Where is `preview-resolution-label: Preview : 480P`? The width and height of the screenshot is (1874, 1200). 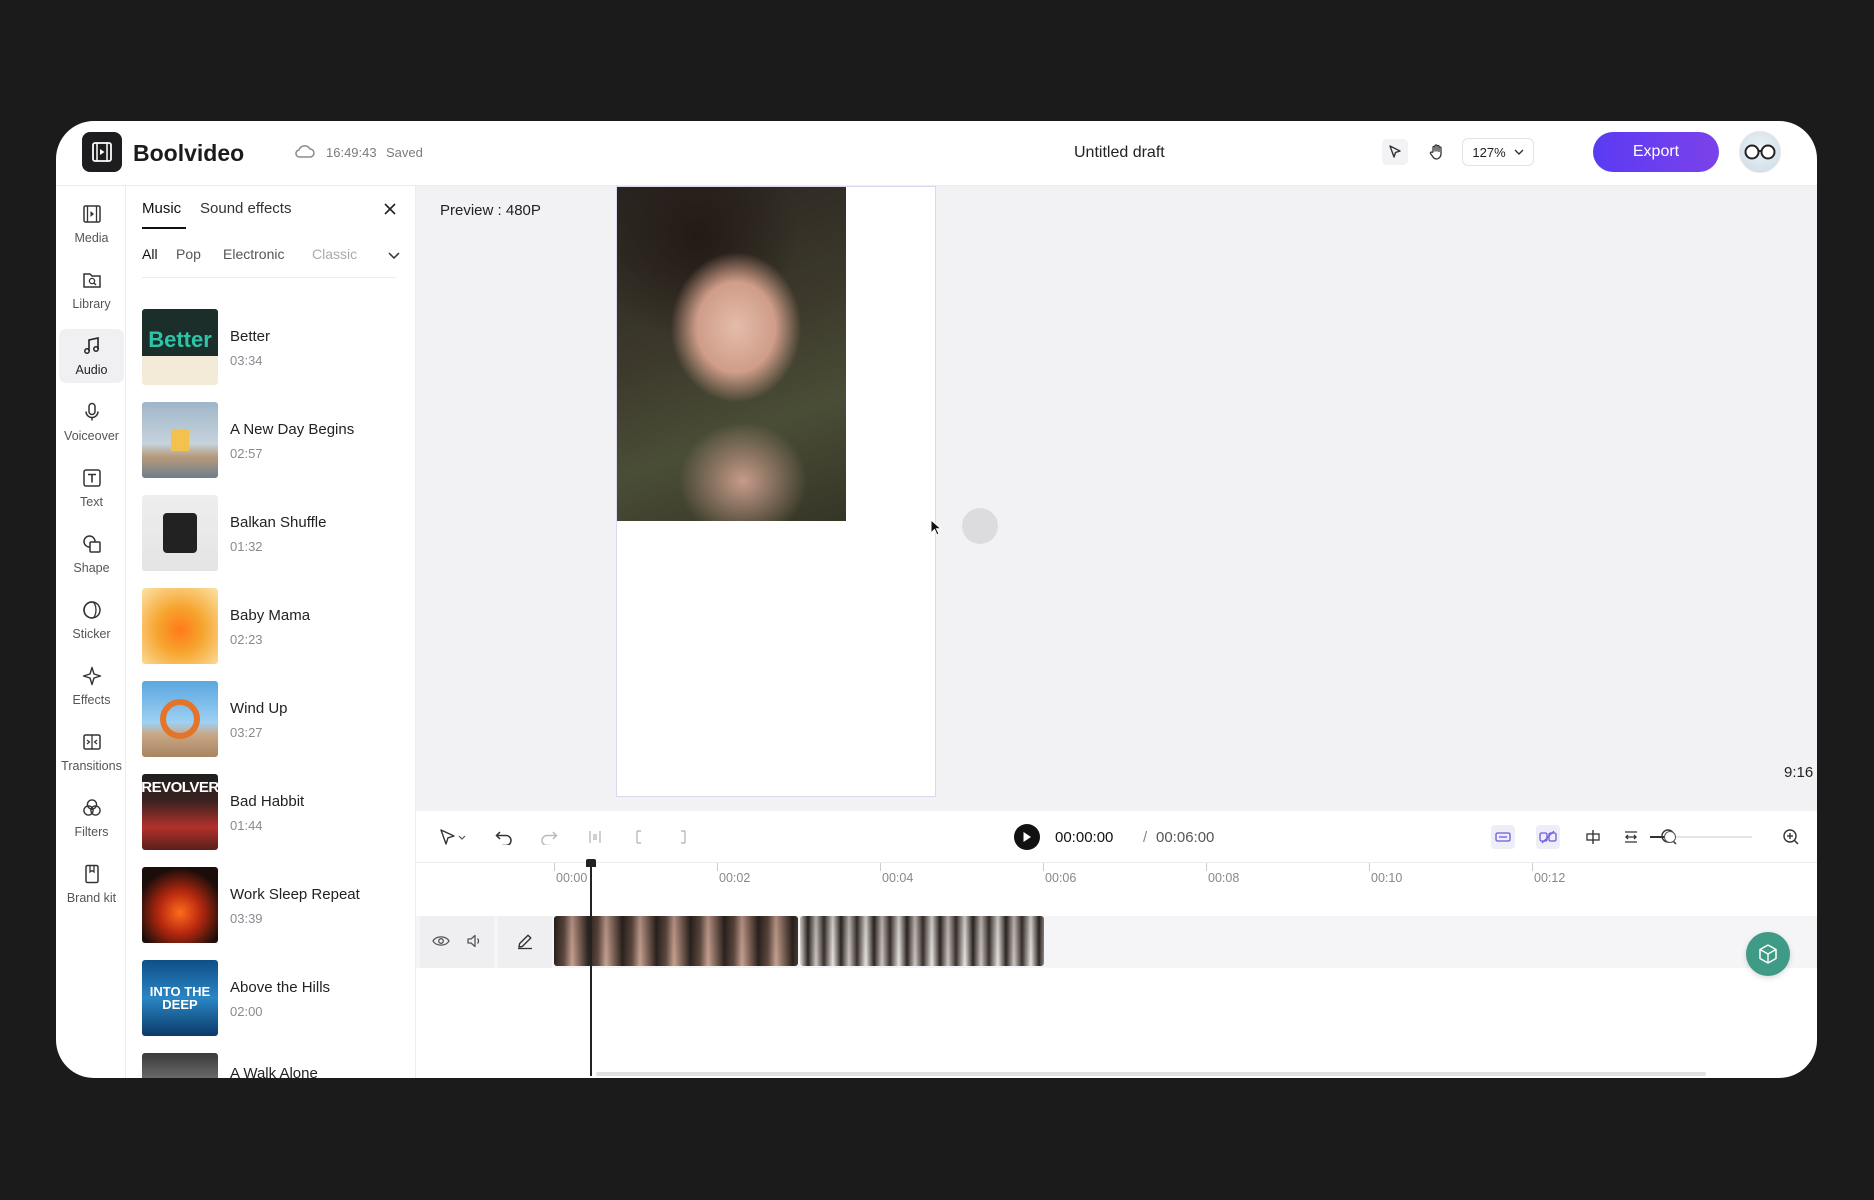
preview-resolution-label: Preview : 480P is located at coordinates (490, 210).